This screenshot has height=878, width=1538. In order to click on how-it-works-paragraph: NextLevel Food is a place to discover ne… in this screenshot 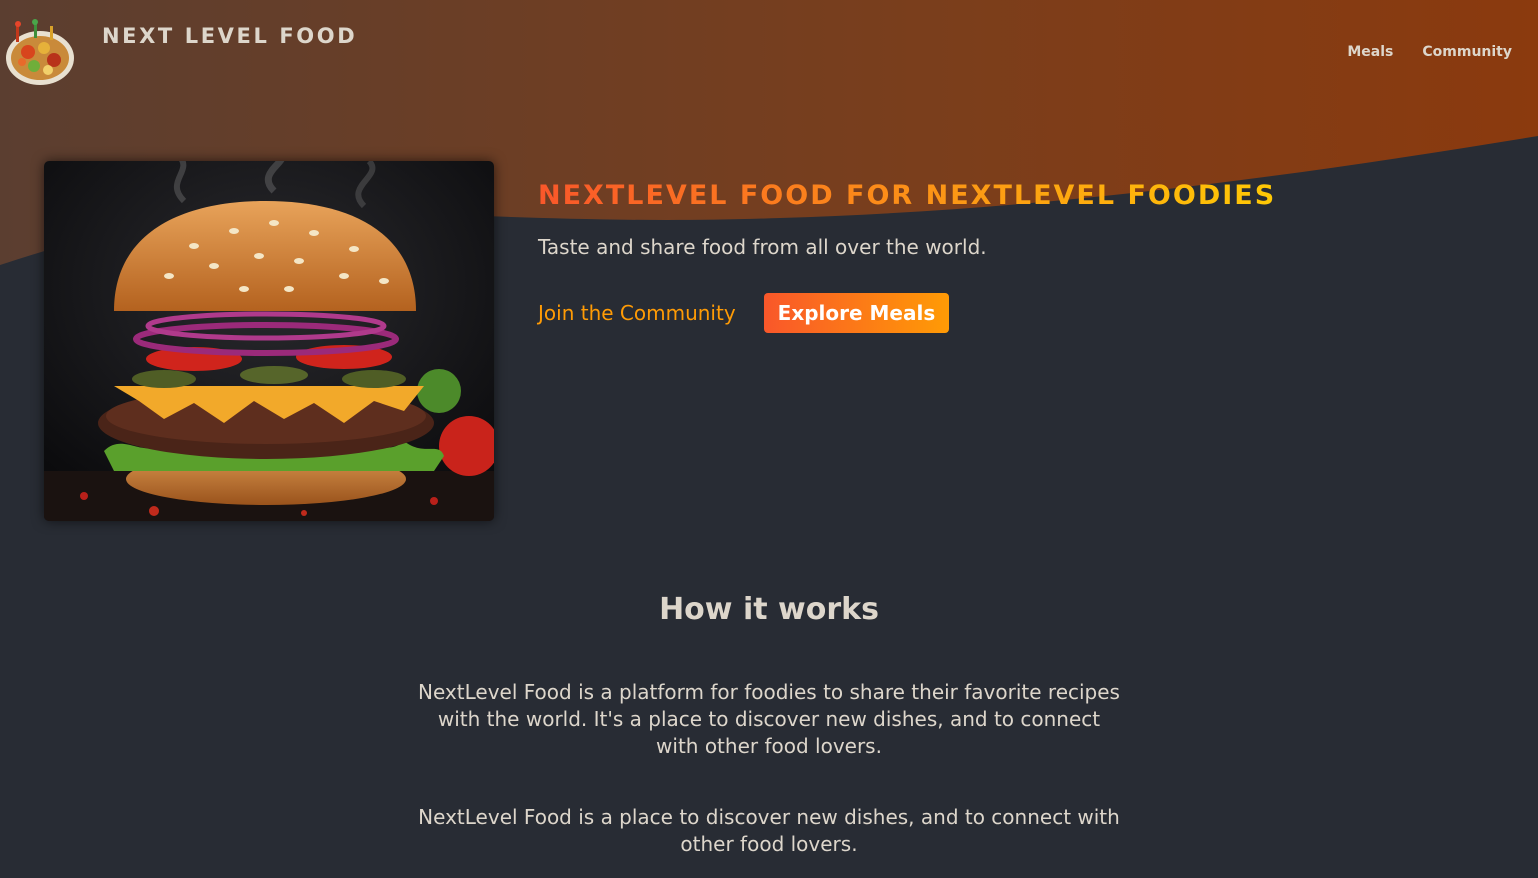, I will do `click(769, 830)`.